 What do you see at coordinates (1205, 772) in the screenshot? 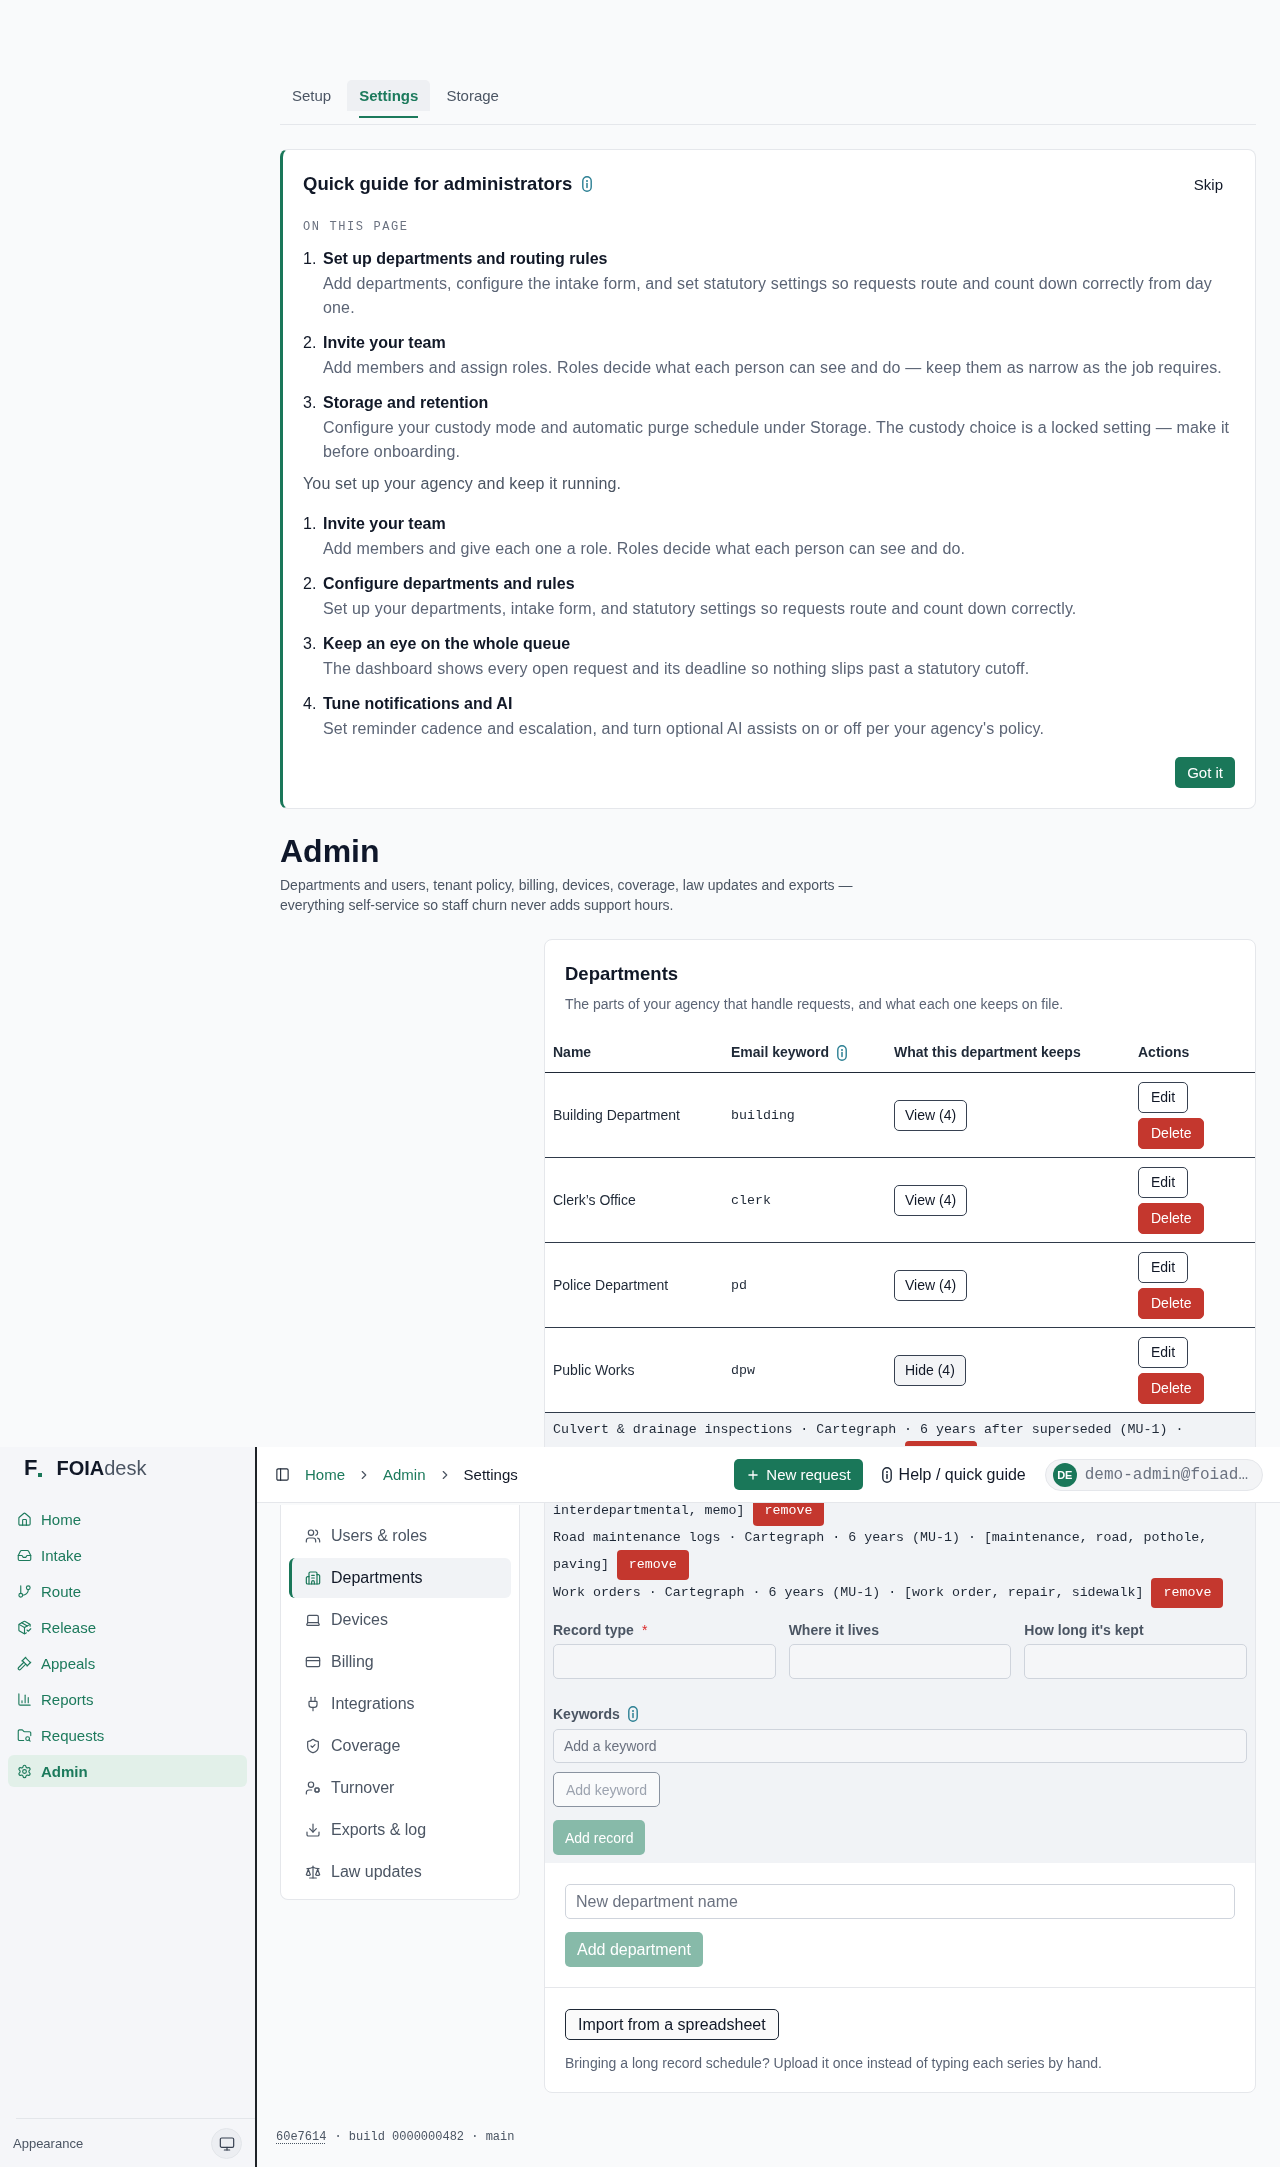
I see `got-it-button: Got it` at bounding box center [1205, 772].